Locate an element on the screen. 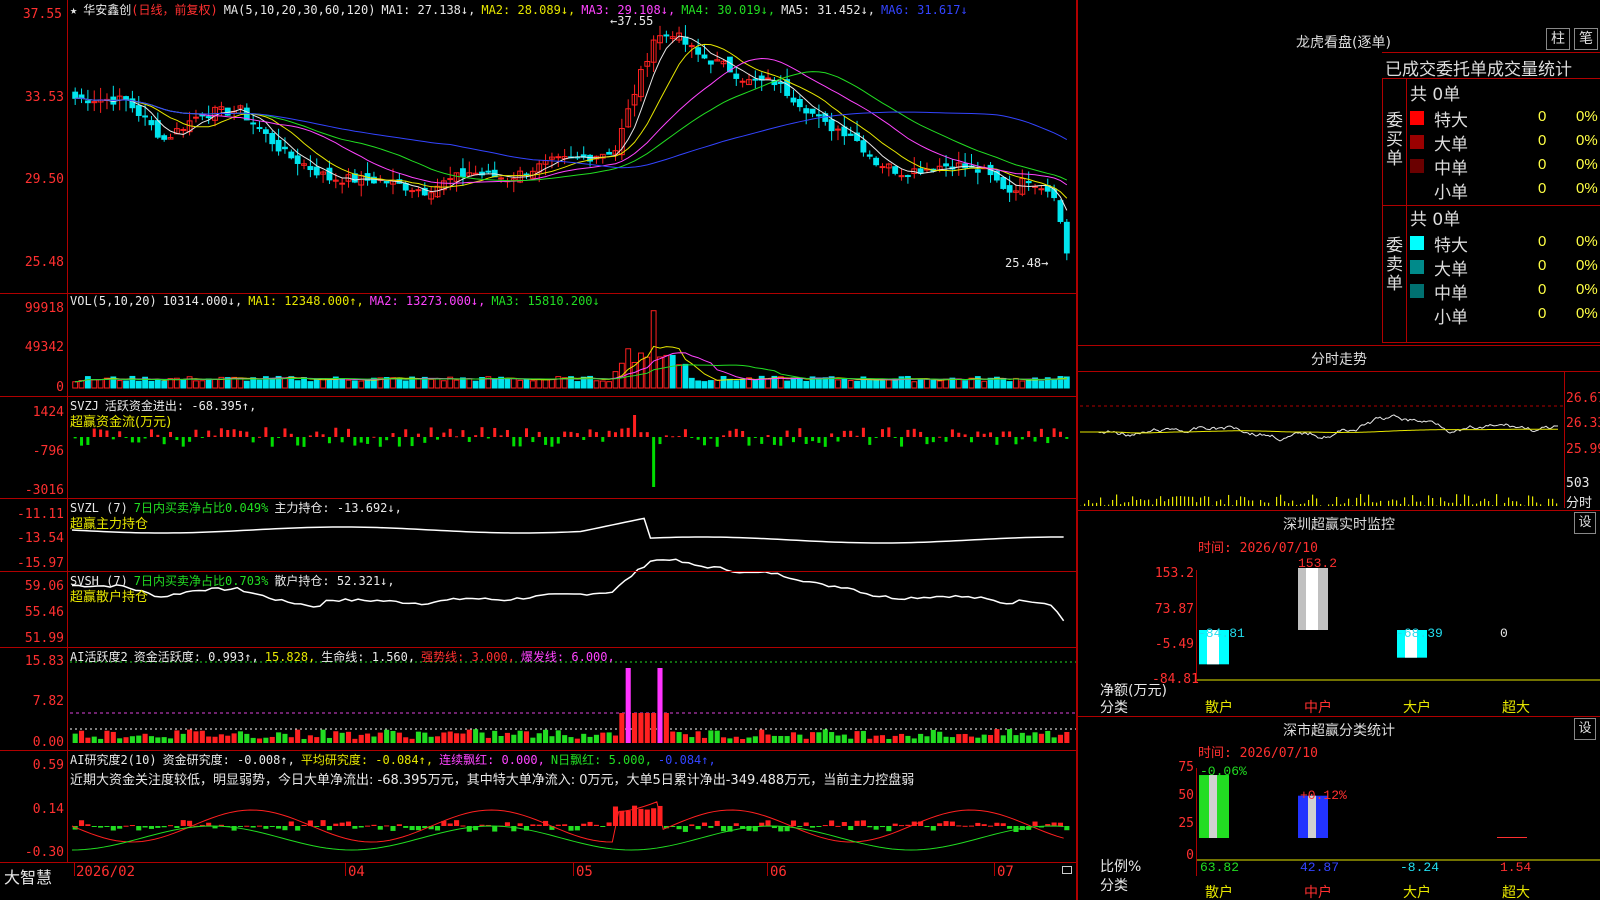 This screenshot has width=1600, height=900. longhu-tabs: 已成交委托单成交量统计 is located at coordinates (1478, 67).